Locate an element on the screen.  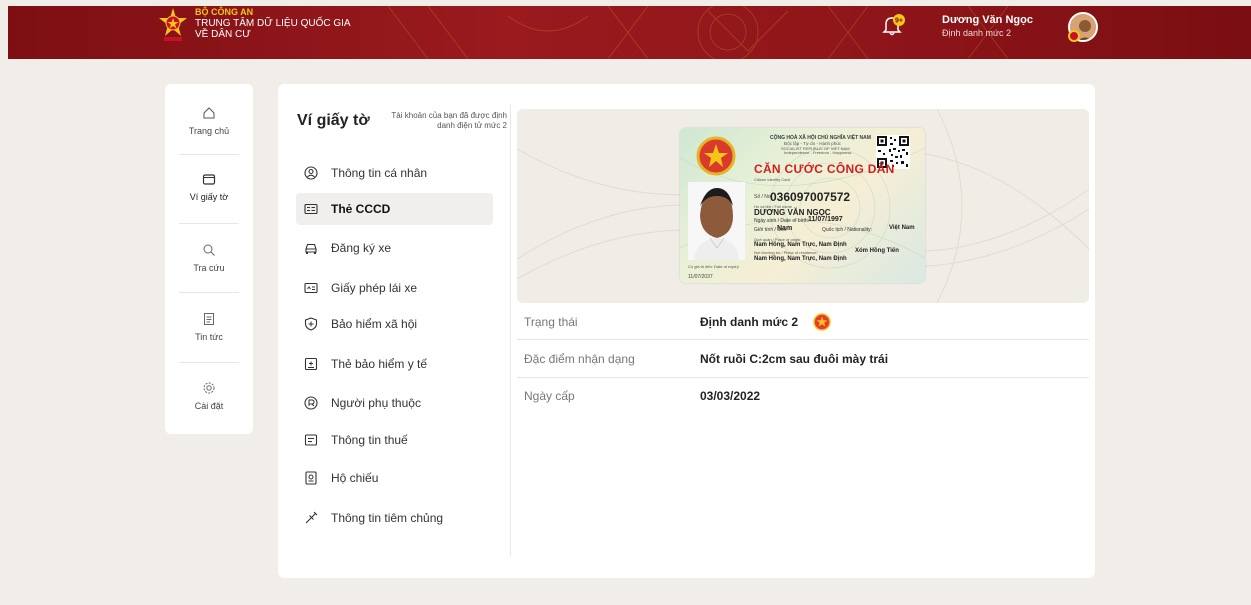
menu-driver-license: Giấy phép lái xe is located at coordinates (394, 288).